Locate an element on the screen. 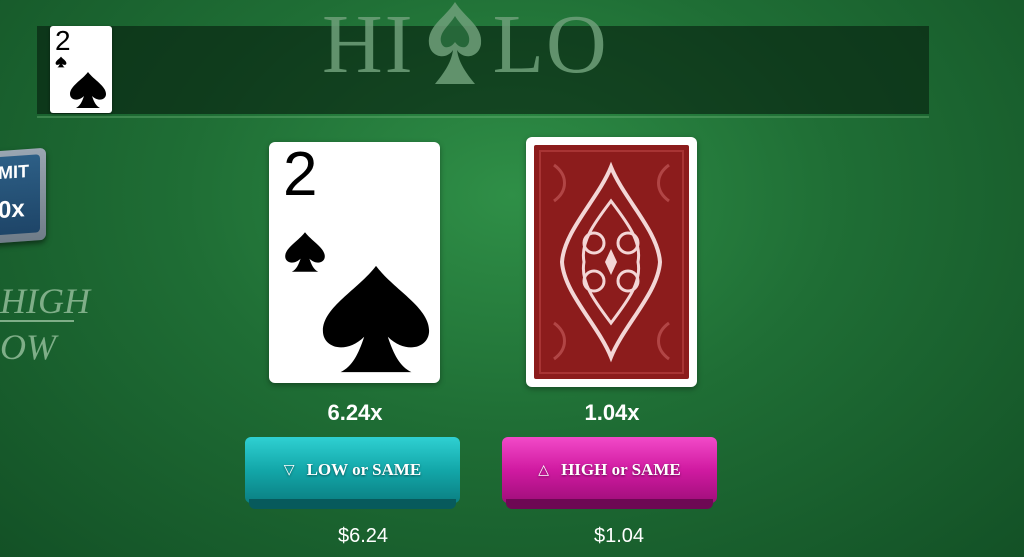  high-or-same-button: △ HIGH or SAME is located at coordinates (609, 473).